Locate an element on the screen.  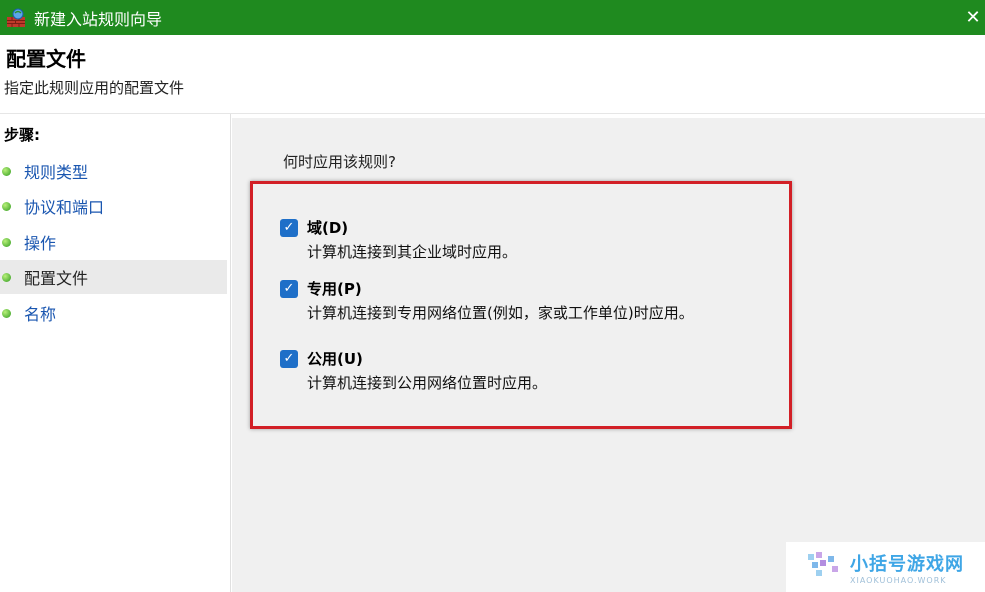
option-description: 计算机连接到其企业域时应用。 is located at coordinates (412, 252).